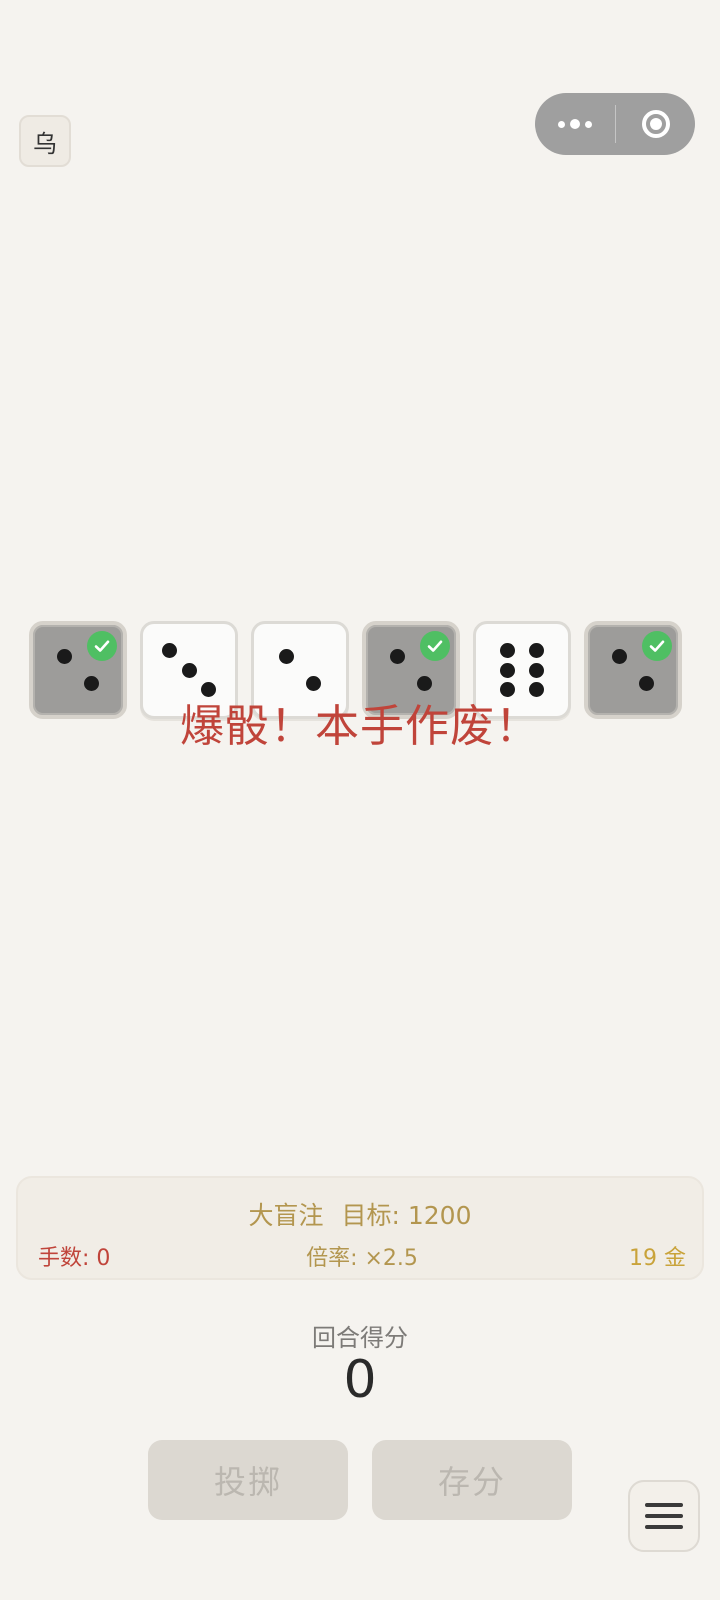 This screenshot has height=1600, width=720. Describe the element at coordinates (286, 1215) in the screenshot. I see `blind-label: 大盲注` at that location.